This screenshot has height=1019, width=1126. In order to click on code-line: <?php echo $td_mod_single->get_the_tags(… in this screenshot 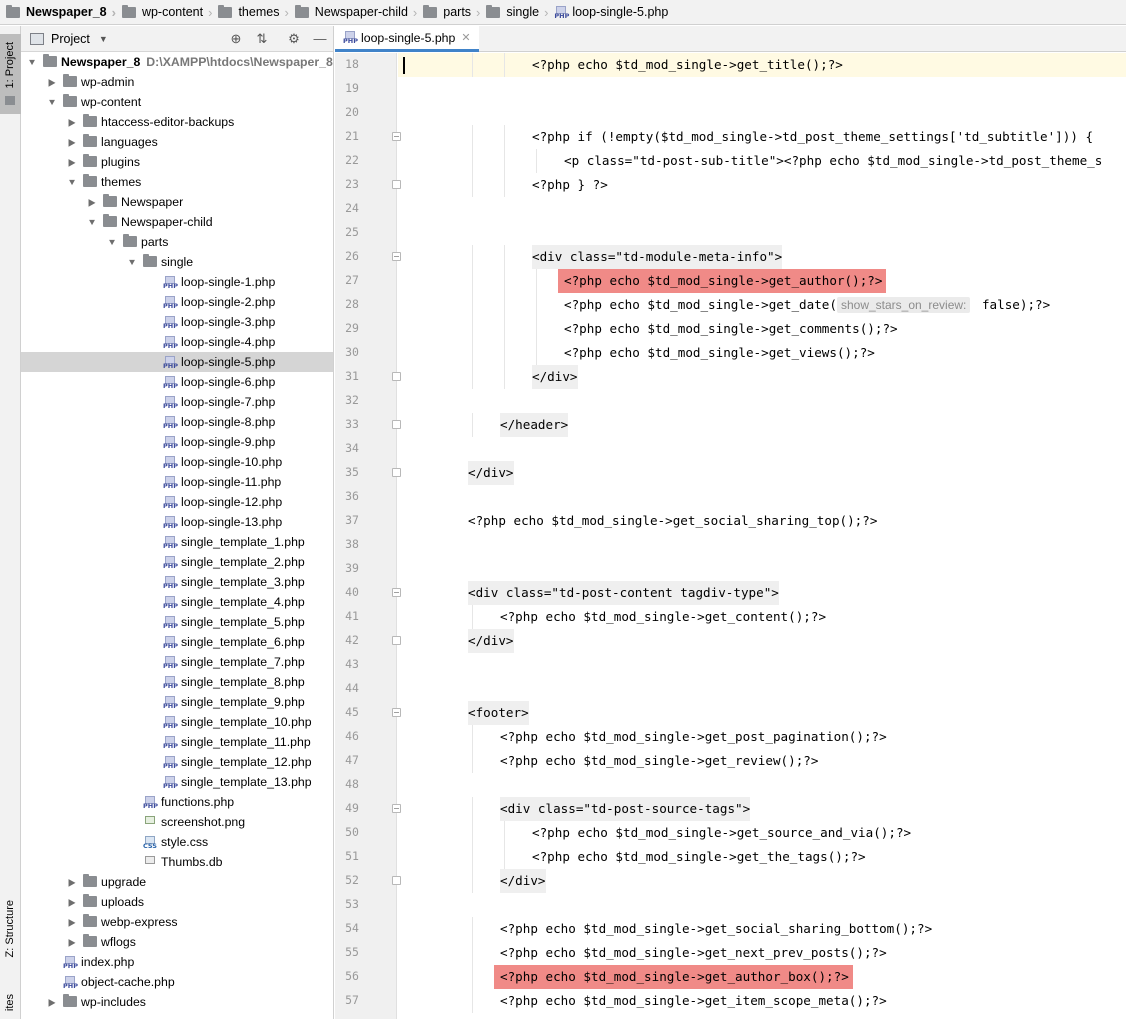, I will do `click(762, 857)`.